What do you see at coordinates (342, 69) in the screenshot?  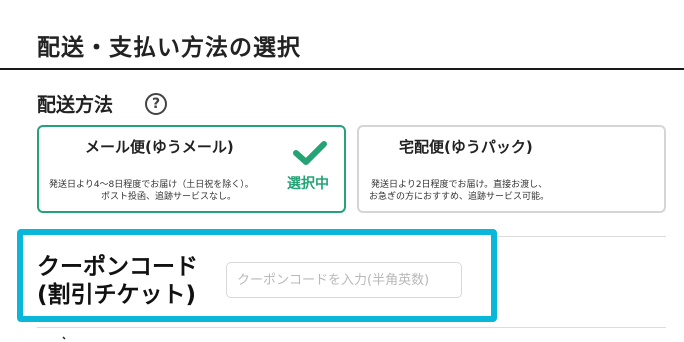 I see `title-divider` at bounding box center [342, 69].